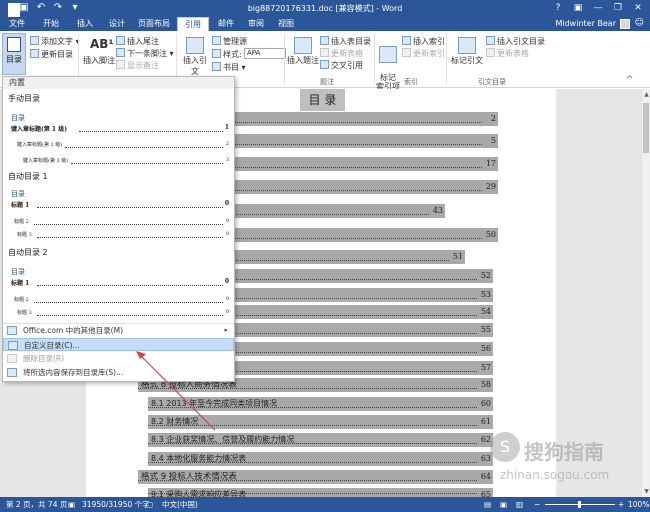 The height and width of the screenshot is (512, 650). Describe the element at coordinates (578, 8) in the screenshot. I see `ribbon-display-button: ▣` at that location.